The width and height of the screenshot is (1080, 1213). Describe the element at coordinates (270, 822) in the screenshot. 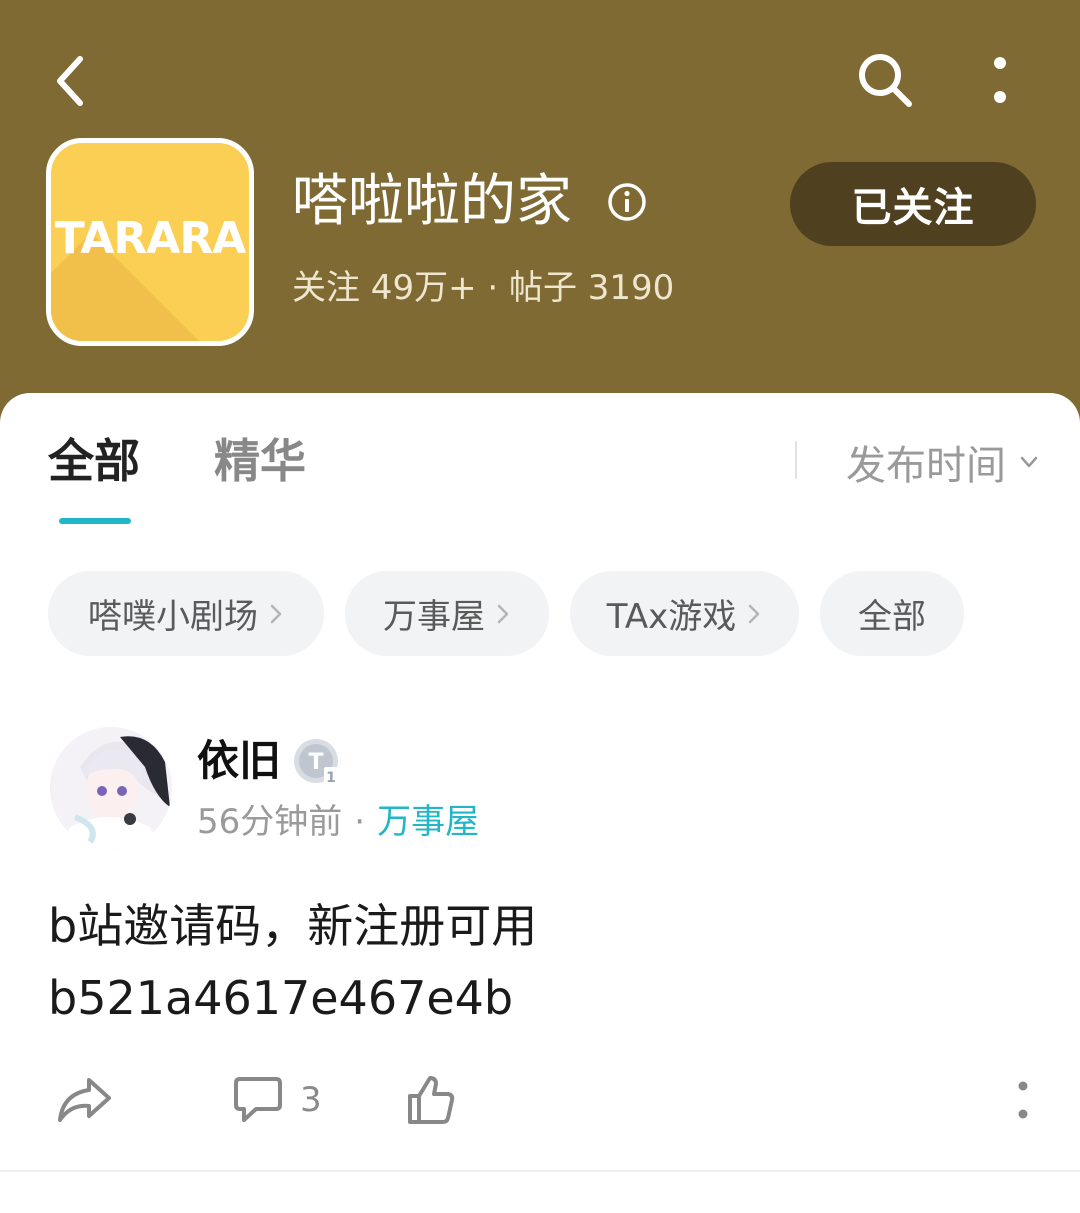

I see `post-time: 56分钟前` at that location.